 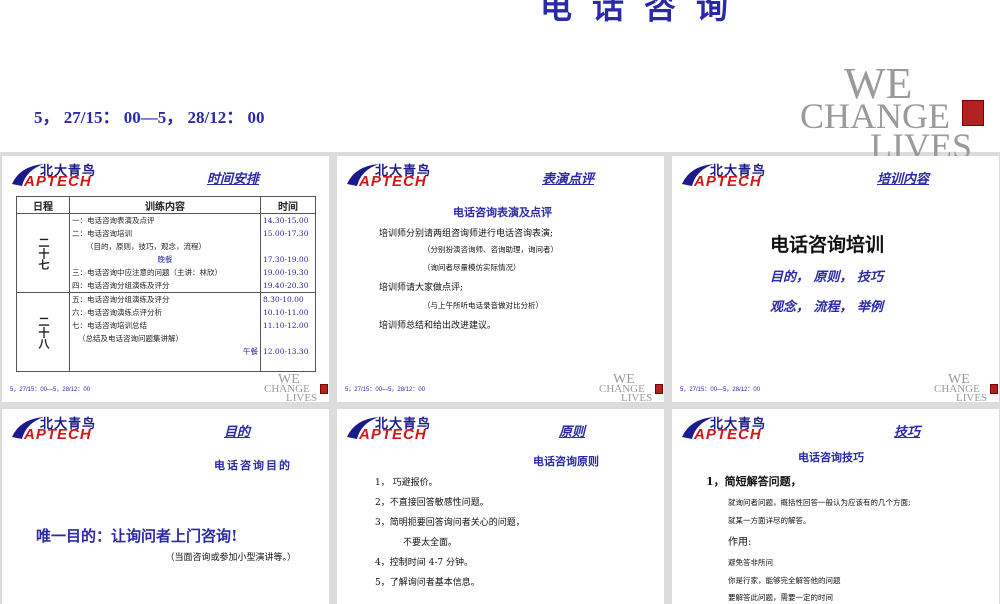 What do you see at coordinates (472, 267) in the screenshot?
I see `text-note: （询问者尽量模仿实际情况）` at bounding box center [472, 267].